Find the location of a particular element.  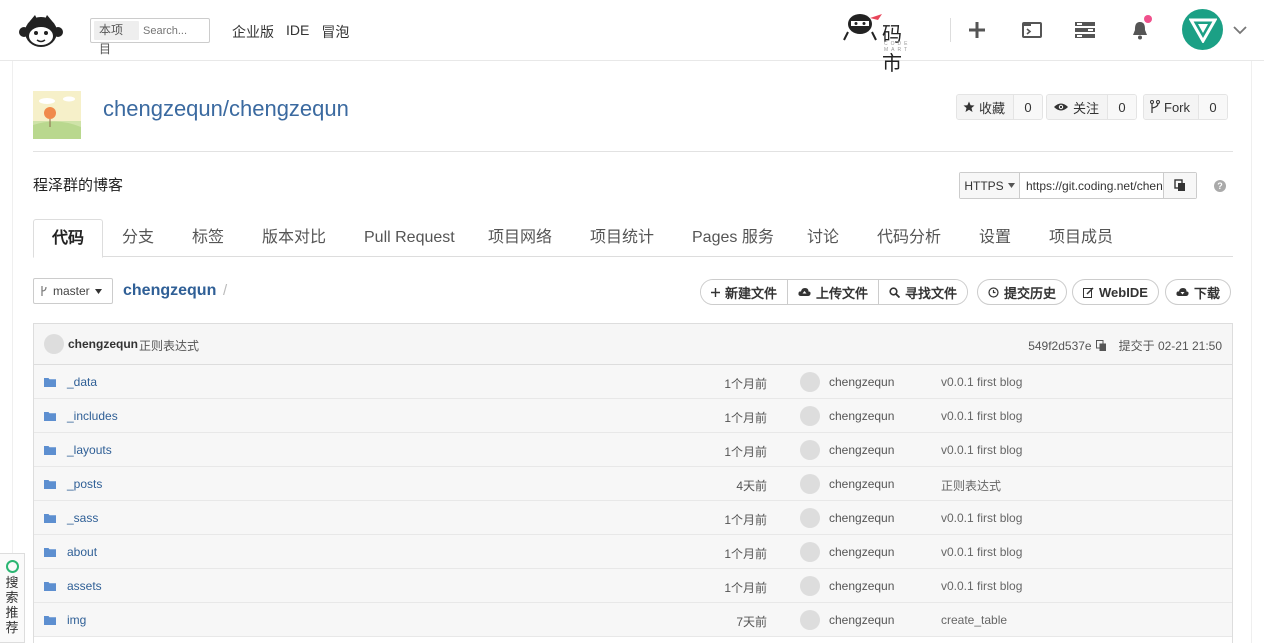

chevron-down-icon is located at coordinates (1240, 30).